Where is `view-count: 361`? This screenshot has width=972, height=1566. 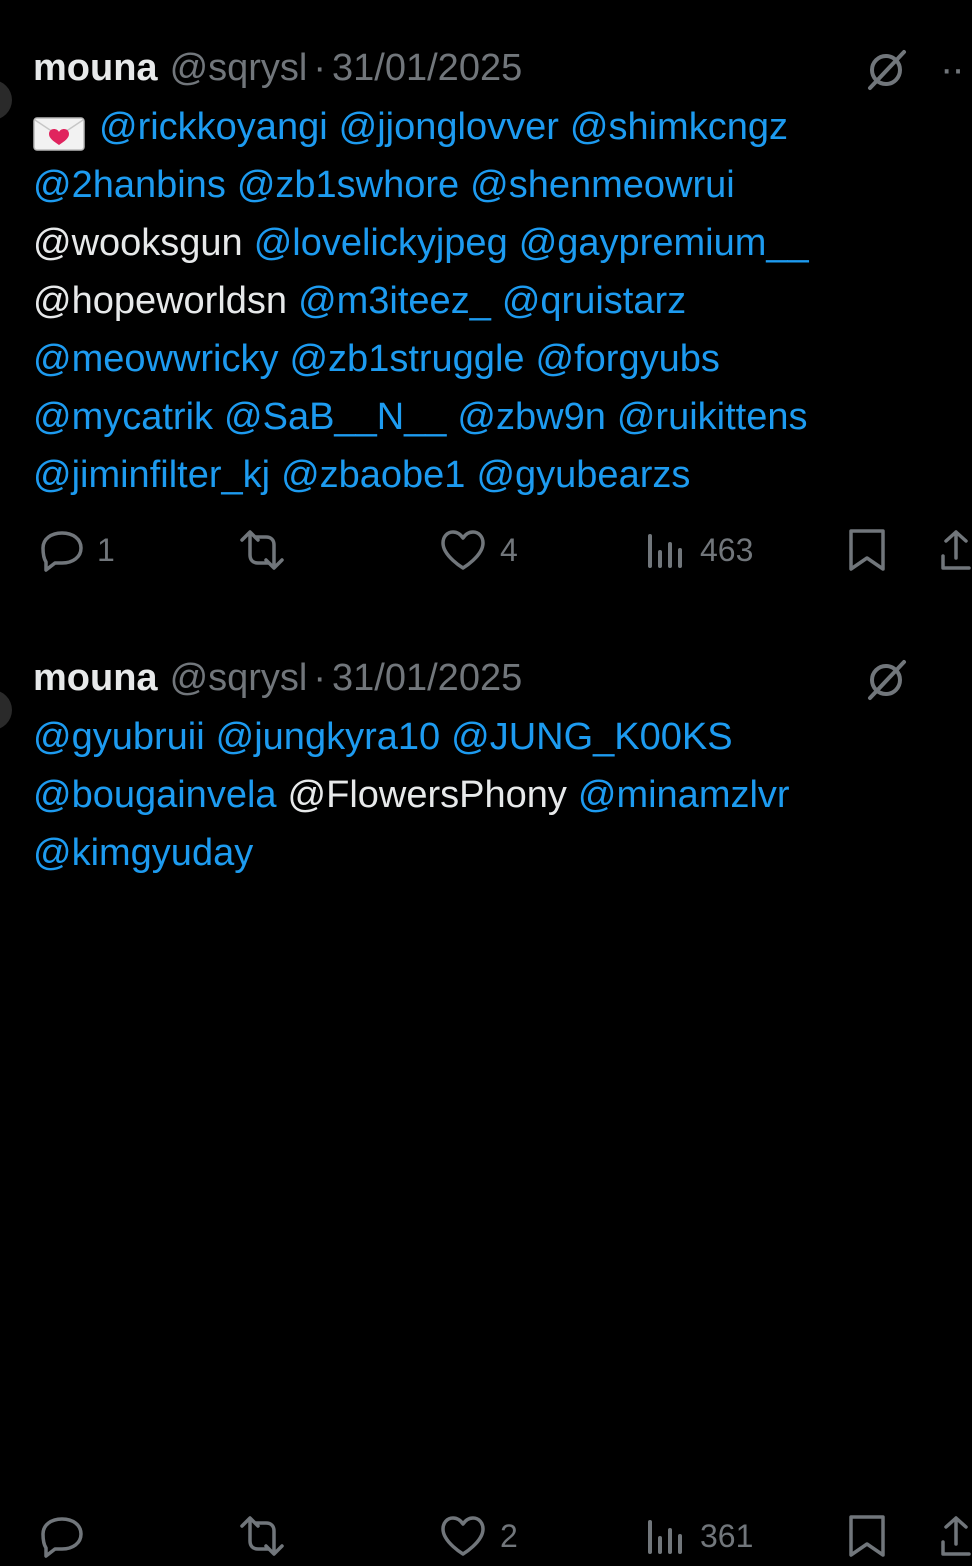
view-count: 361 is located at coordinates (727, 1535).